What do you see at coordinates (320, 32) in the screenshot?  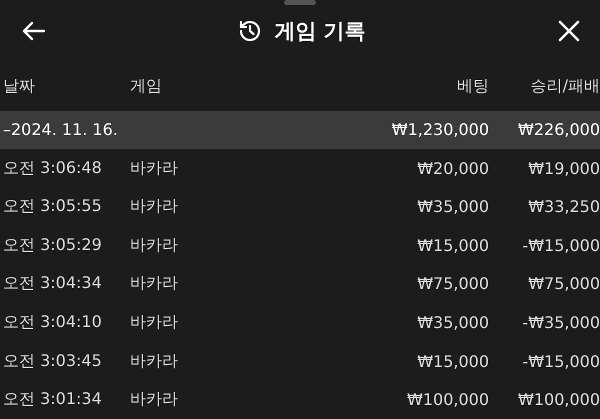 I see `page-title: 게임 기록` at bounding box center [320, 32].